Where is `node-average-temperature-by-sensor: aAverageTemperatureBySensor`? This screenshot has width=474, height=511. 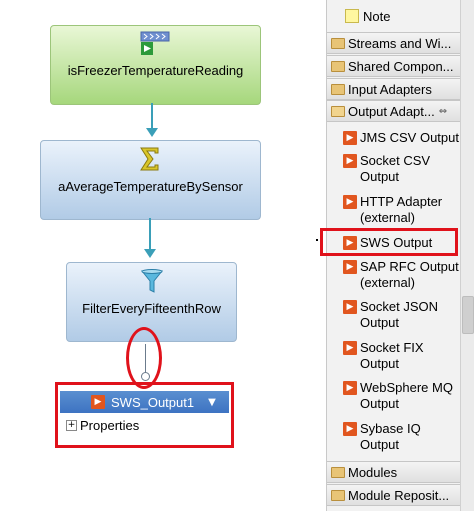
node-average-temperature-by-sensor: aAverageTemperatureBySensor is located at coordinates (150, 180).